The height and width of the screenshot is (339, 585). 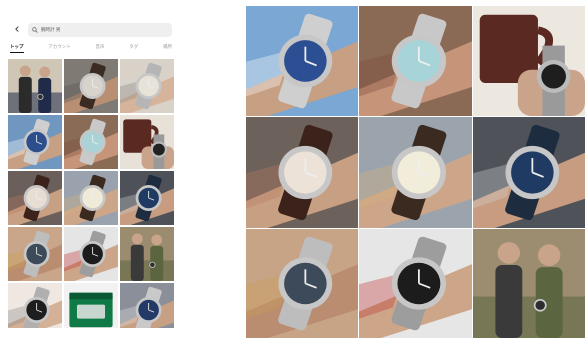 What do you see at coordinates (91, 198) in the screenshot?
I see `post-gold-shirt-cuff` at bounding box center [91, 198].